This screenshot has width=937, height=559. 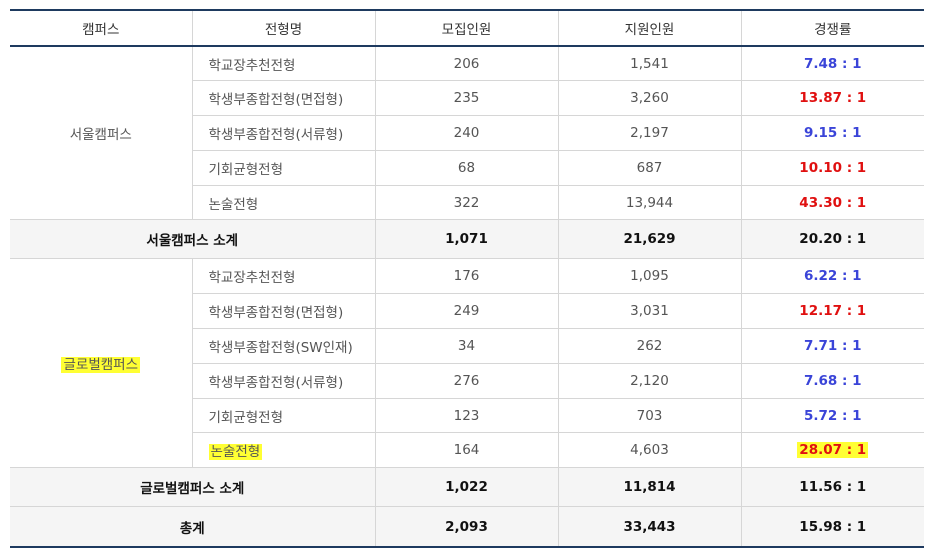 I want to click on subtotal-rate: 11.56 : 1, so click(x=832, y=487).